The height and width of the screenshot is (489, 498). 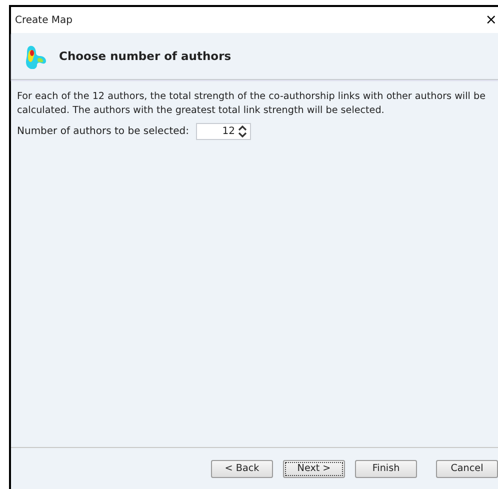 I want to click on number-spinner: 12, so click(x=223, y=131).